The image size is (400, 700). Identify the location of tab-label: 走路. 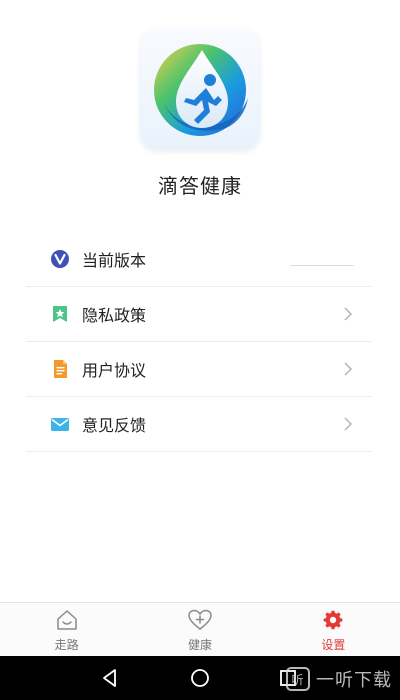
(66, 645).